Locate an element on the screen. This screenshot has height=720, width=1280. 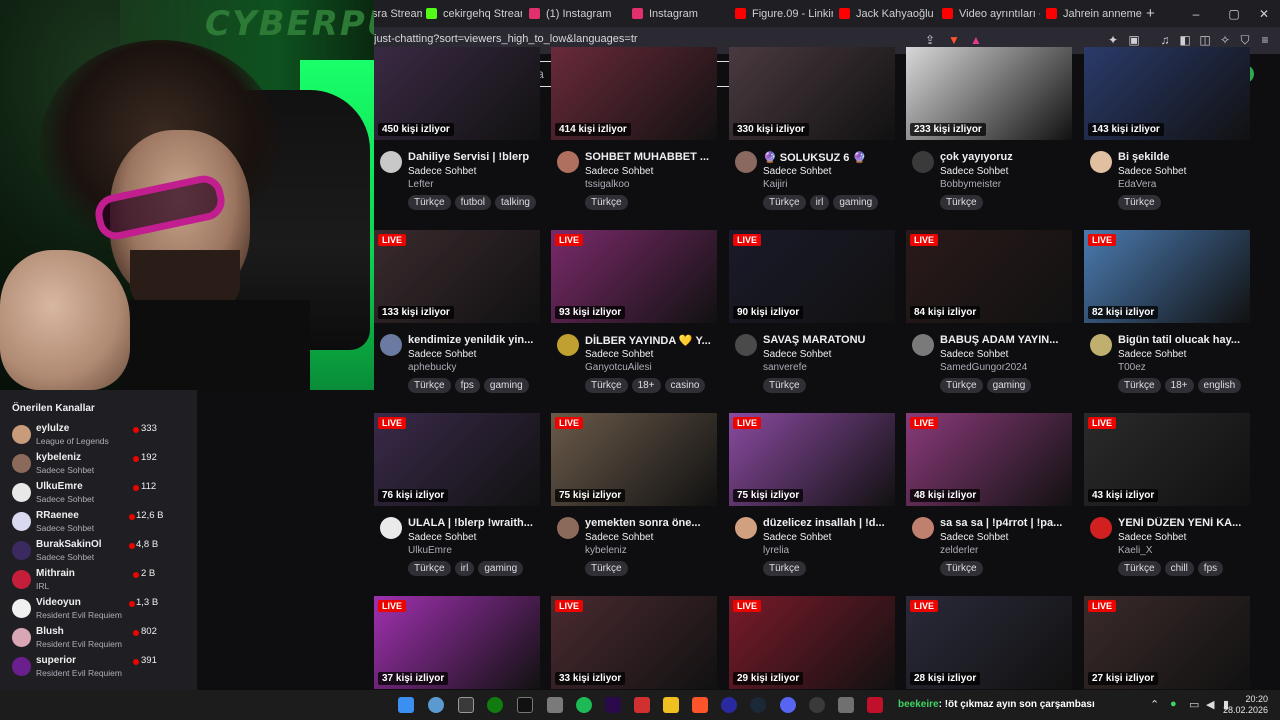
stream-thumbnail: LIVE 76 kişi izliyor is located at coordinates (457, 459).